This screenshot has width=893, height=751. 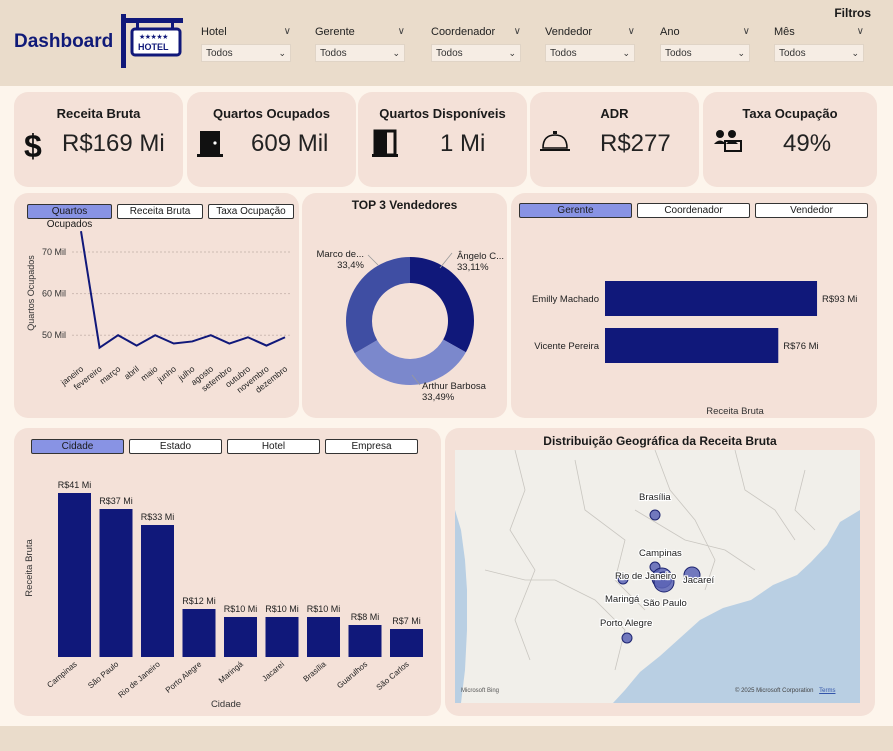 I want to click on slice-label: Arthur Barbosa, so click(x=454, y=386).